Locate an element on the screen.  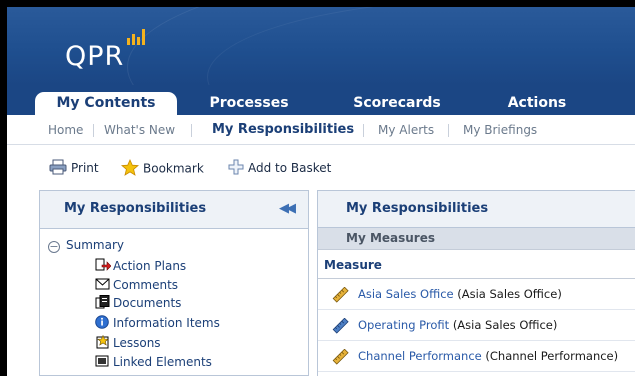
right-panel-header: My Responsibilities is located at coordinates (476, 209).